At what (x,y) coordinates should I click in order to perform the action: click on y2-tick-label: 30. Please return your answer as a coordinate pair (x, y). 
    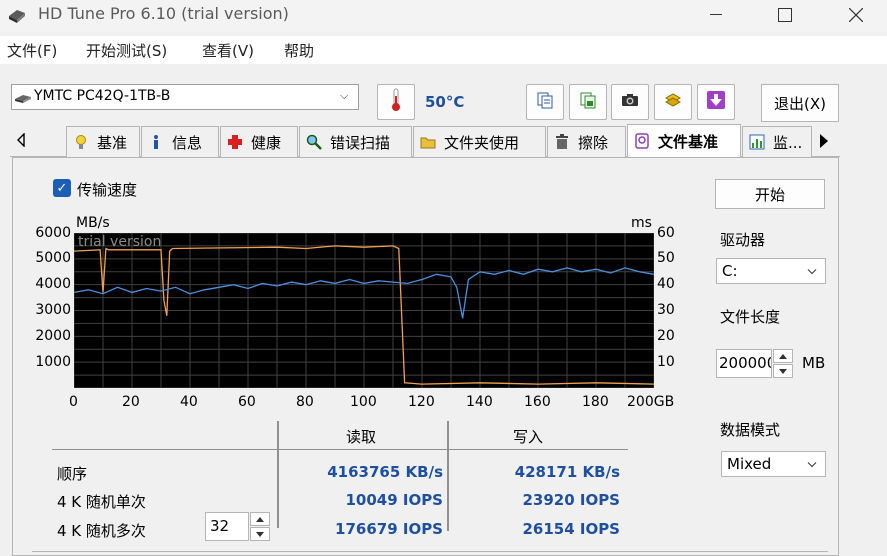
    Looking at the image, I should click on (666, 310).